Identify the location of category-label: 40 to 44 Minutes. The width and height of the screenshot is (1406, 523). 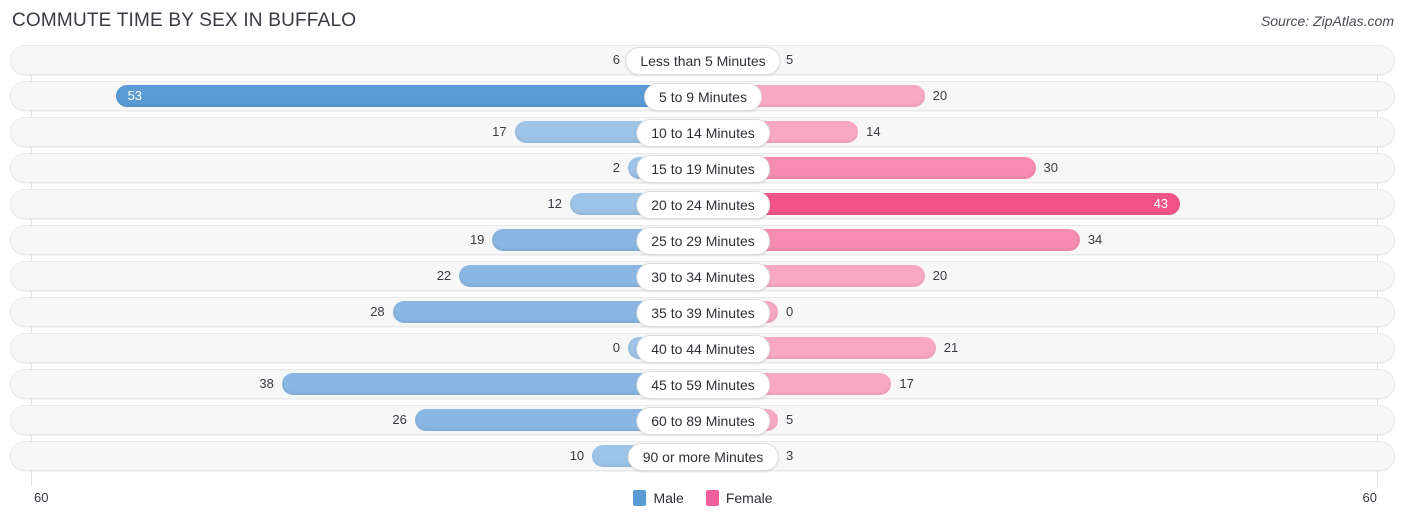
(703, 349).